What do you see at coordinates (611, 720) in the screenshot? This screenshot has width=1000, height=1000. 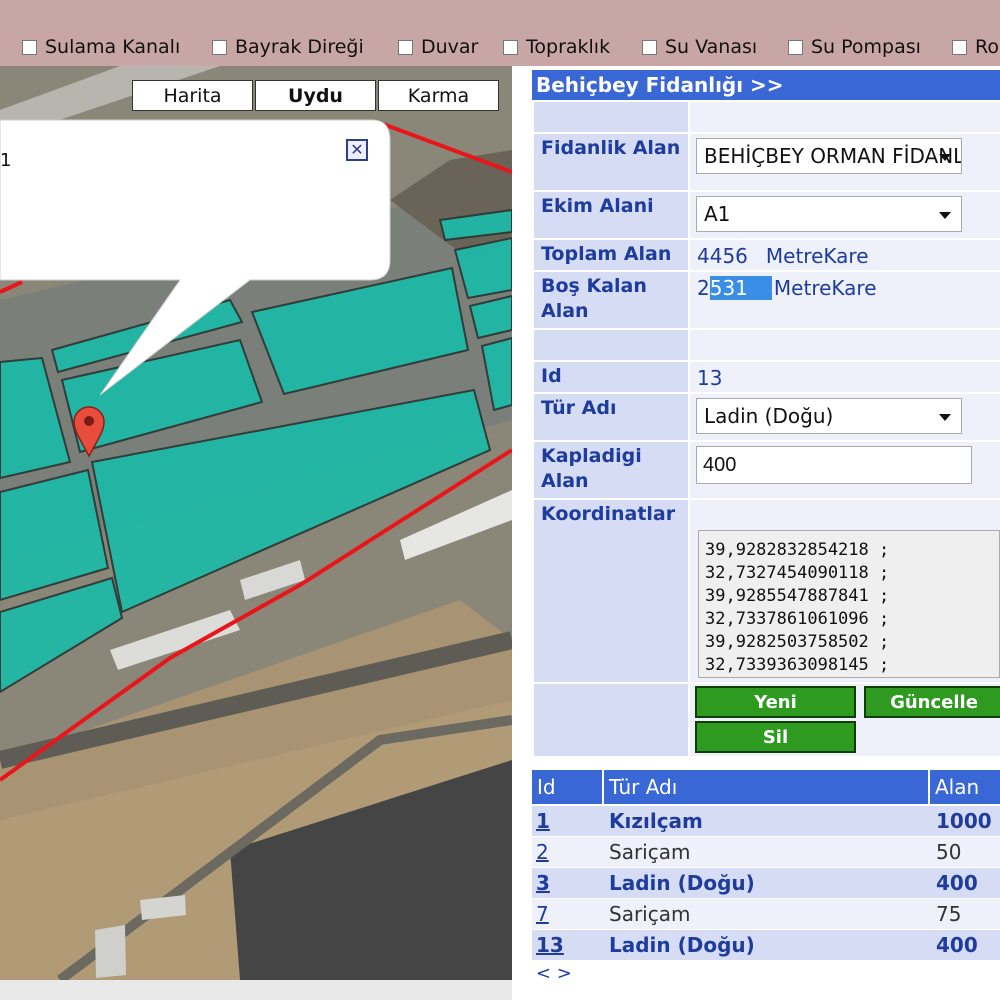 I see `button-row-label` at bounding box center [611, 720].